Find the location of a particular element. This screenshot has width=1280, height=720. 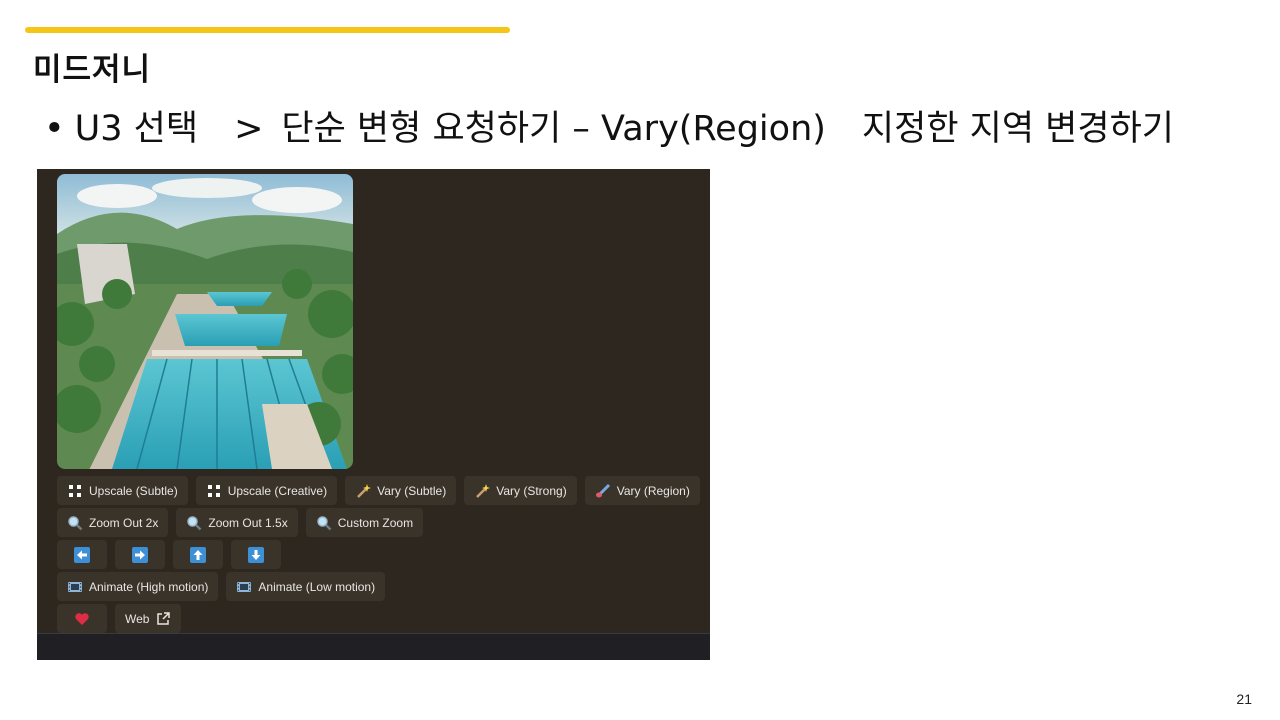

pan-left-button is located at coordinates (82, 554).